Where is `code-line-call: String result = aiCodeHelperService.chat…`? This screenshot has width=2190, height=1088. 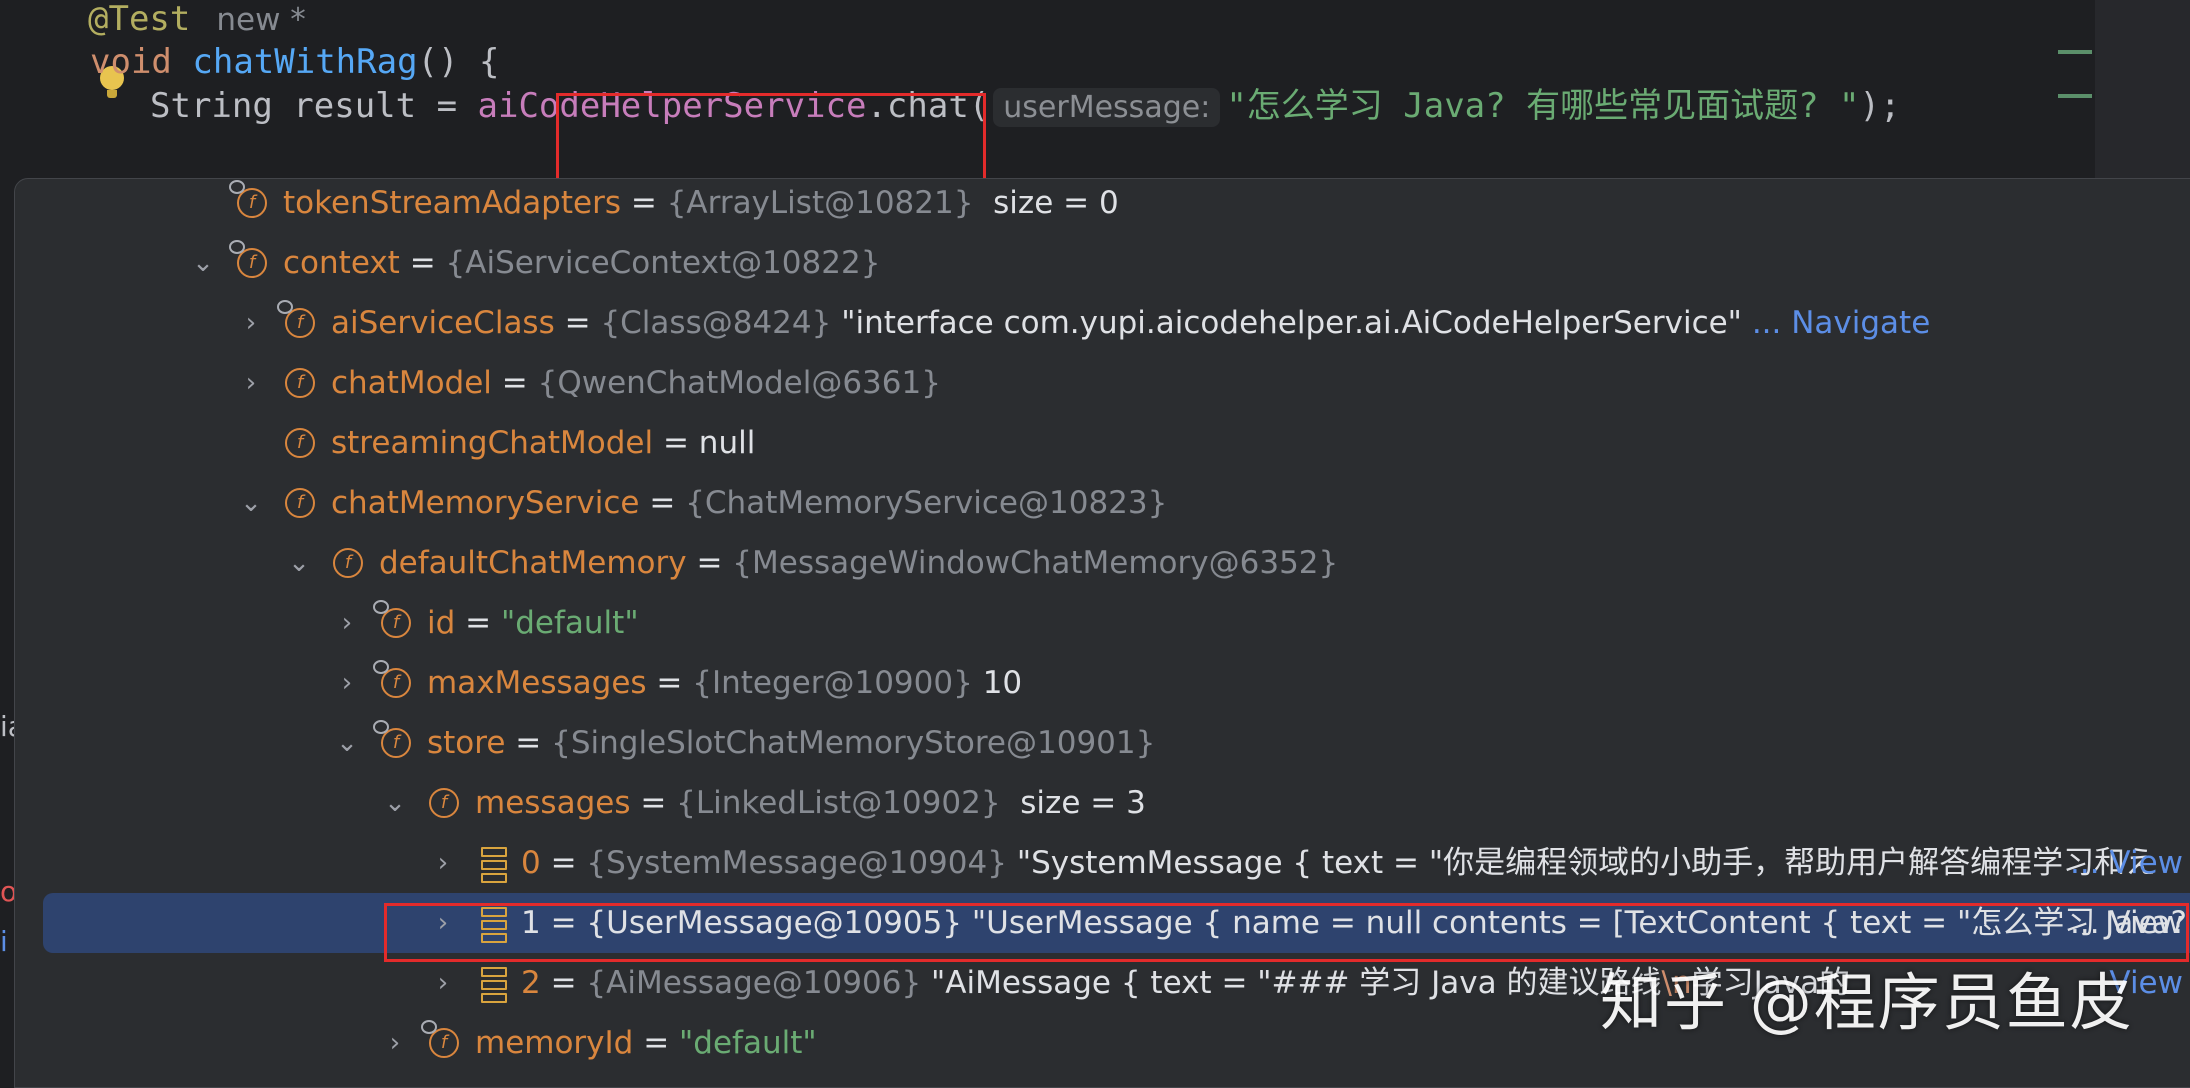 code-line-call: String result = aiCodeHelperService.chat… is located at coordinates (1025, 106).